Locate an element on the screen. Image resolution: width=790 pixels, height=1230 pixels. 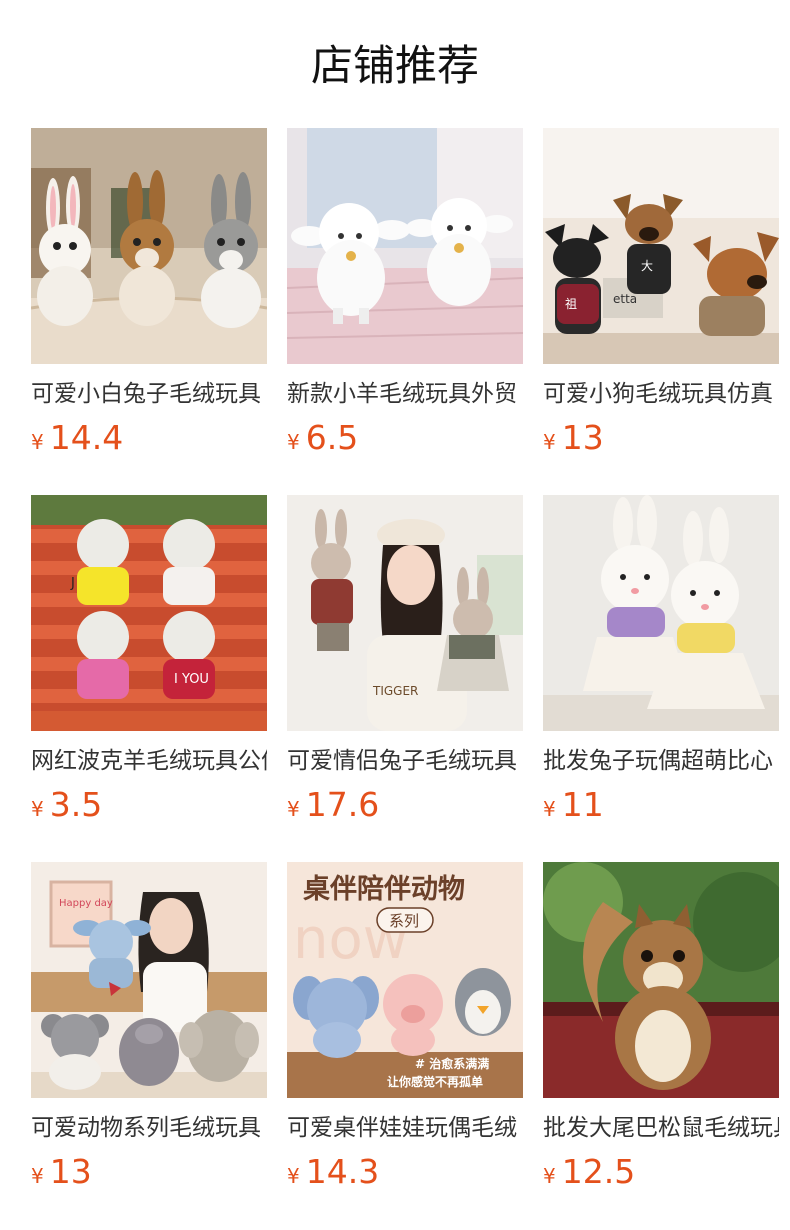
product-card: I YOU J 网红波克羊毛绒玩具公仔 ¥3.5 is located at coordinates (149, 660).